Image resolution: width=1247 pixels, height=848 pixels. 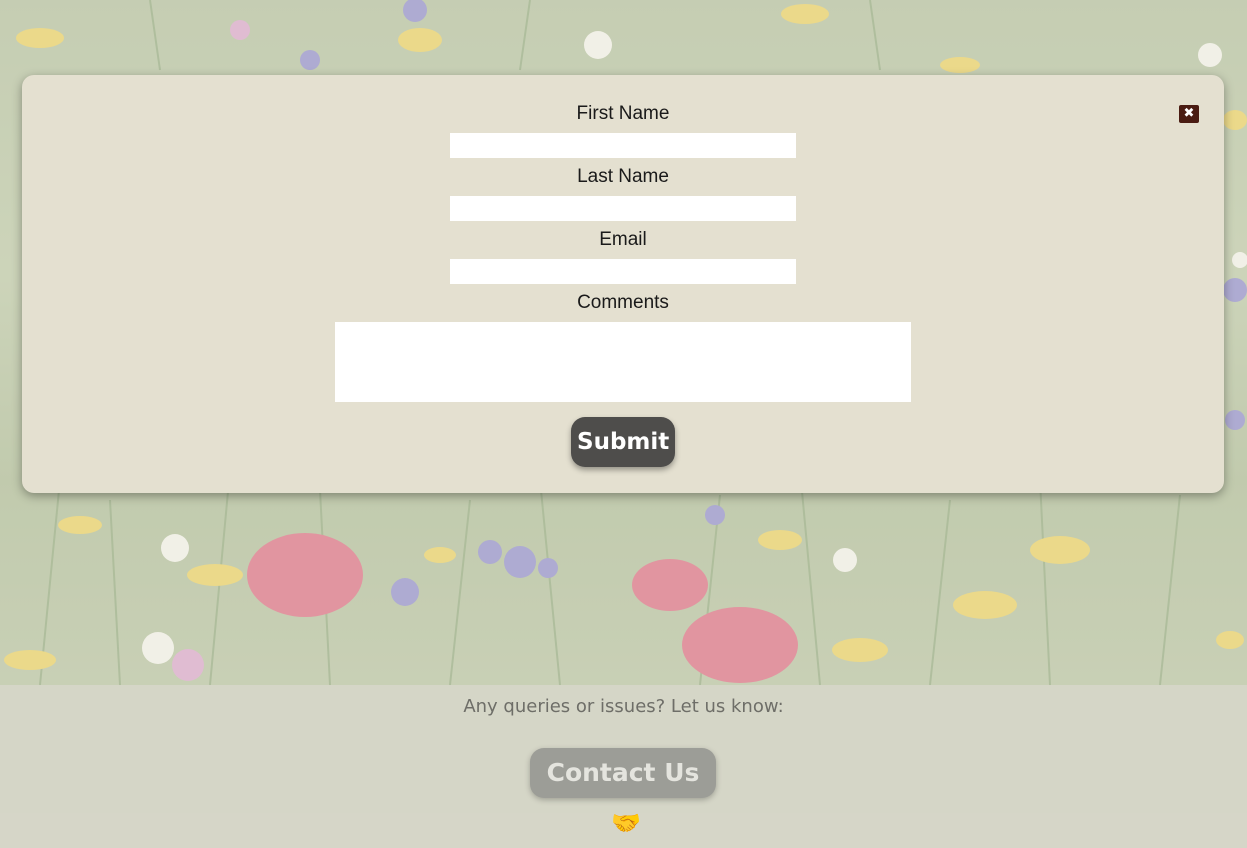 What do you see at coordinates (623, 176) in the screenshot?
I see `last-name-label: Last Name` at bounding box center [623, 176].